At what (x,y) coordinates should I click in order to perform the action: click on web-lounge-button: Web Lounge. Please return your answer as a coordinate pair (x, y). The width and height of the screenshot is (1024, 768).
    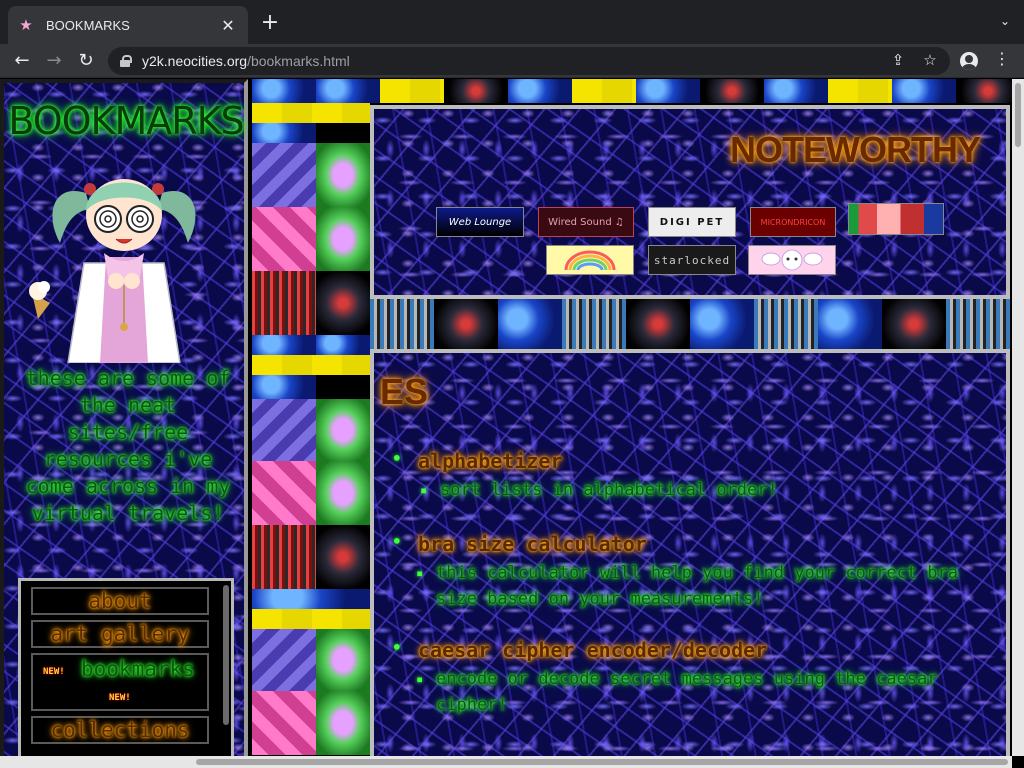
    Looking at the image, I should click on (480, 222).